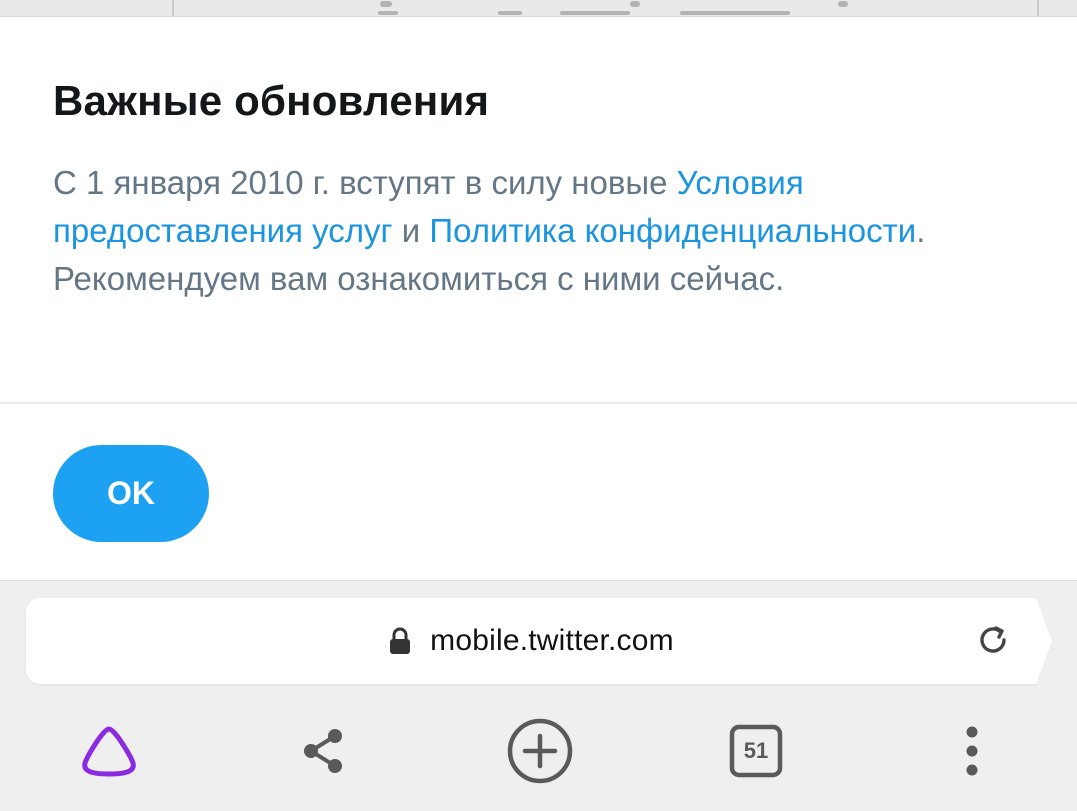 The image size is (1077, 811). Describe the element at coordinates (411, 230) in the screenshot. I see `body-text-and: и` at that location.